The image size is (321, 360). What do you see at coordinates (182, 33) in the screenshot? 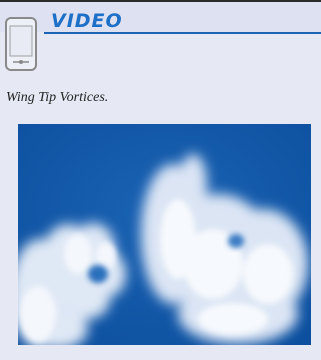
I see `header-underline` at bounding box center [182, 33].